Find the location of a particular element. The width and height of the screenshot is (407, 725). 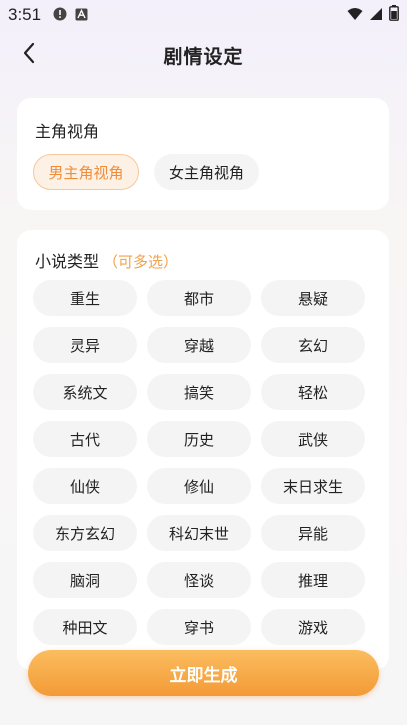

genre-chip: 末日求生 is located at coordinates (313, 486).